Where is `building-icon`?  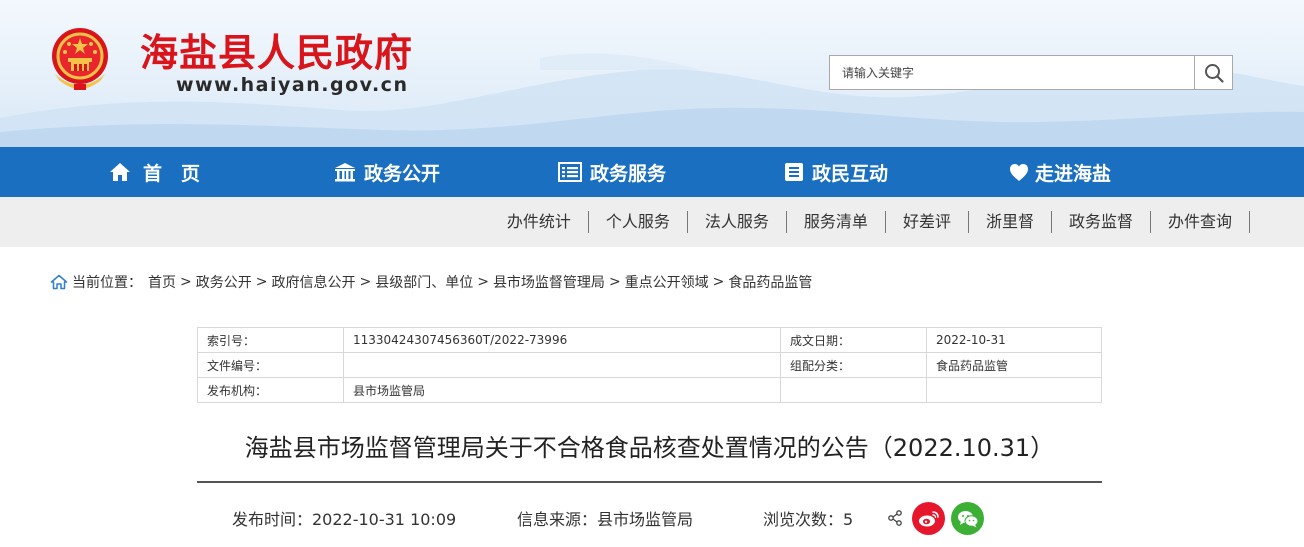 building-icon is located at coordinates (345, 172).